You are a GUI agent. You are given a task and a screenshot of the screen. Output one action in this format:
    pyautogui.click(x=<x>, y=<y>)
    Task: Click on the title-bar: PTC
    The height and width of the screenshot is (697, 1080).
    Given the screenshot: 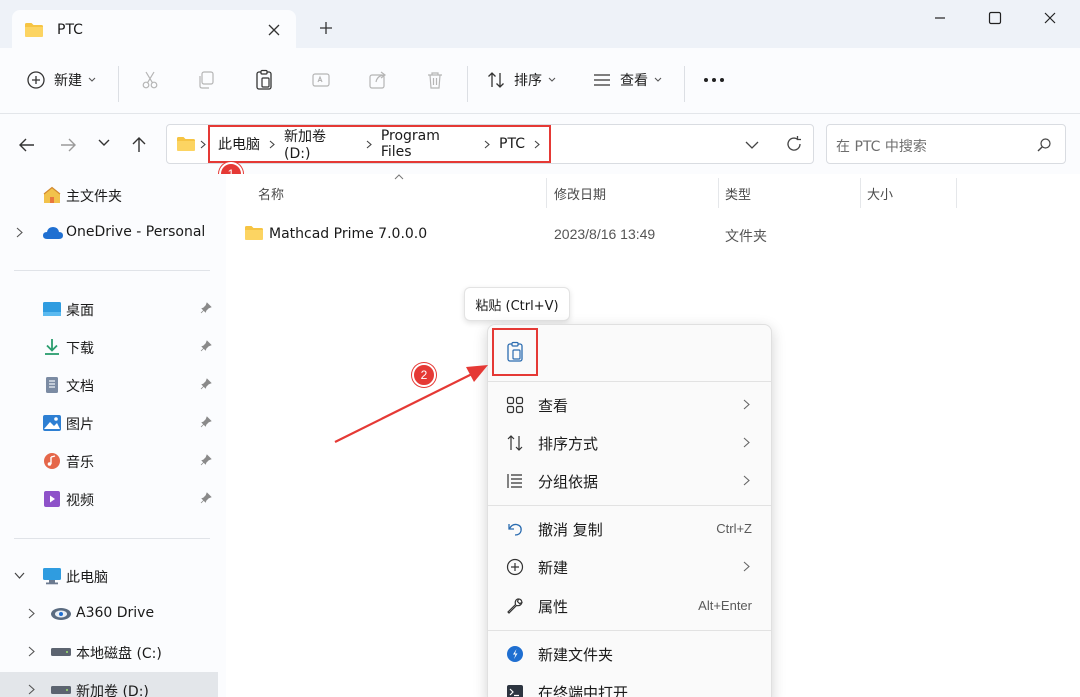 What is the action you would take?
    pyautogui.click(x=540, y=25)
    